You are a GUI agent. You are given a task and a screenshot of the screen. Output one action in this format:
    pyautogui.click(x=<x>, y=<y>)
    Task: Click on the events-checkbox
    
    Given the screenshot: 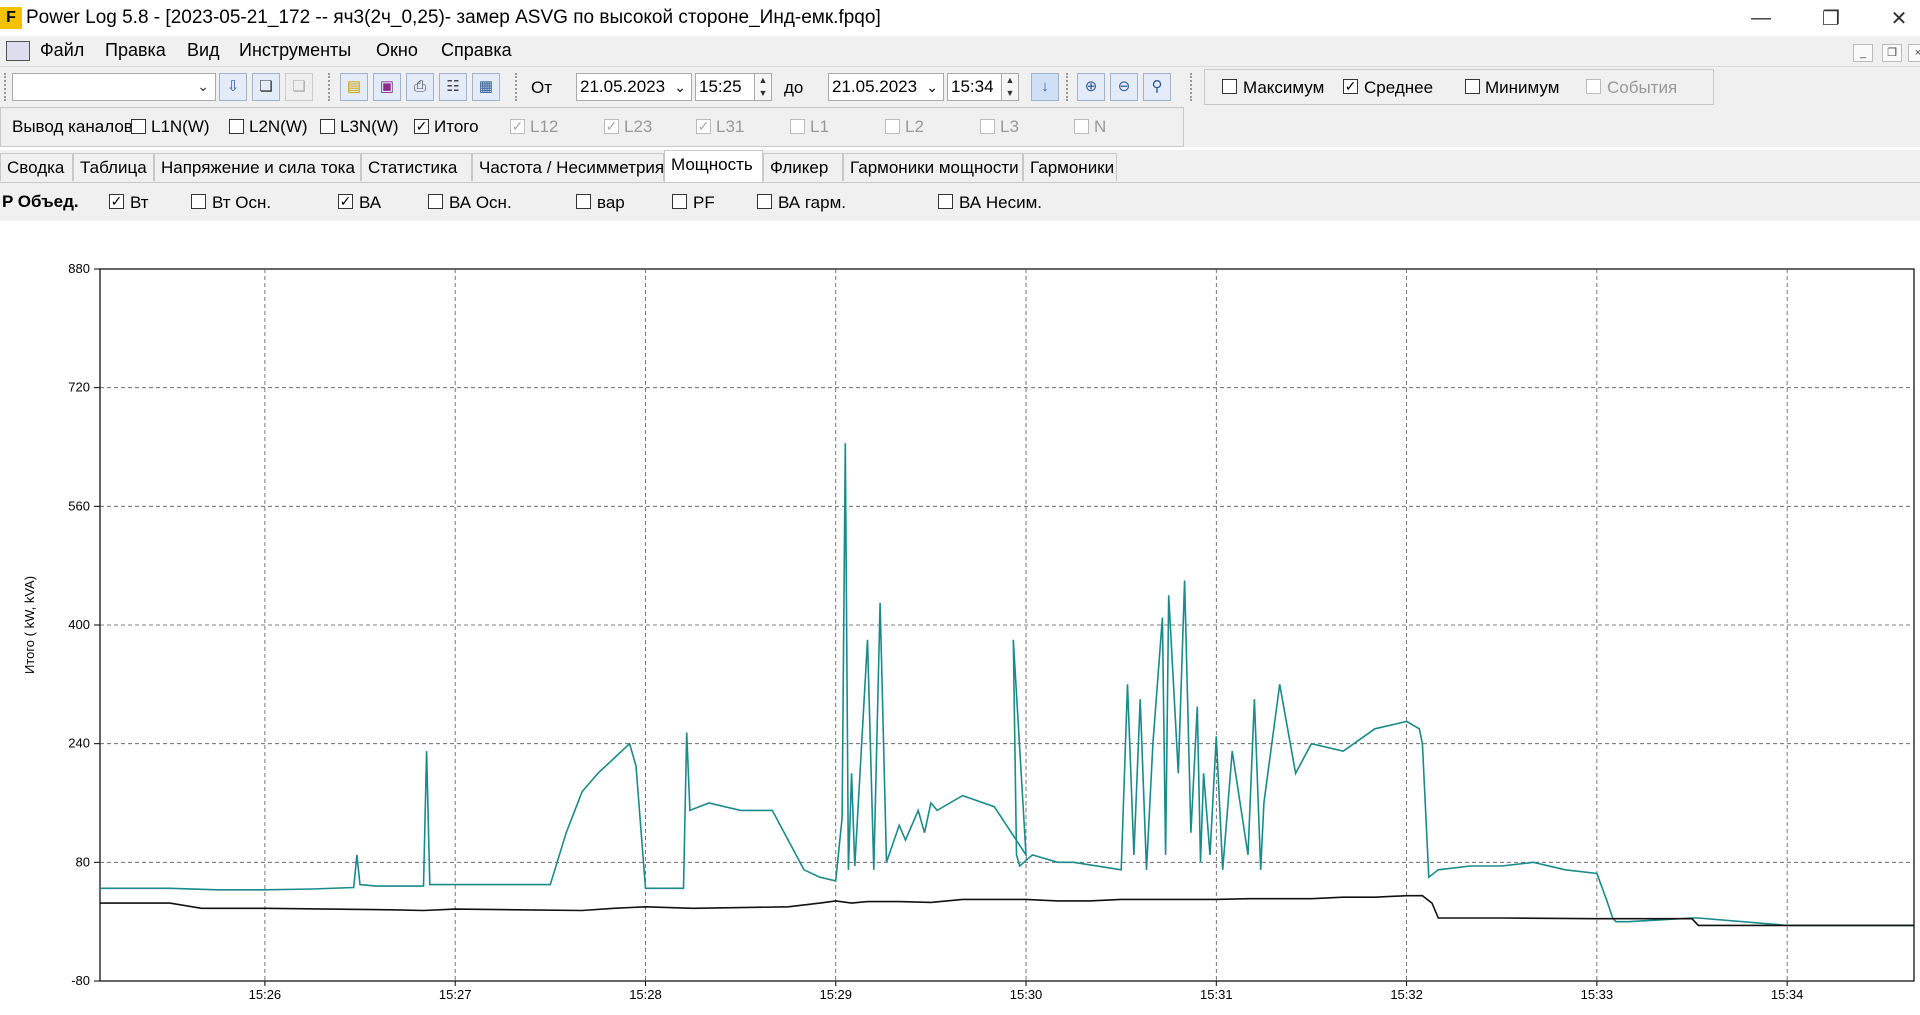 What is the action you would take?
    pyautogui.click(x=1593, y=86)
    